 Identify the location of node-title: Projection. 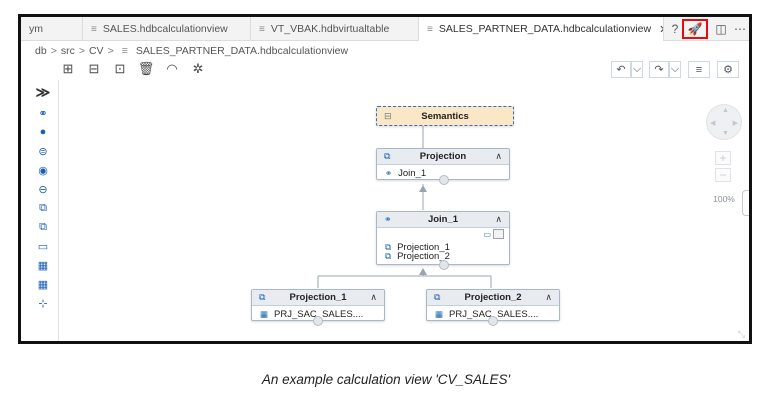
(443, 156).